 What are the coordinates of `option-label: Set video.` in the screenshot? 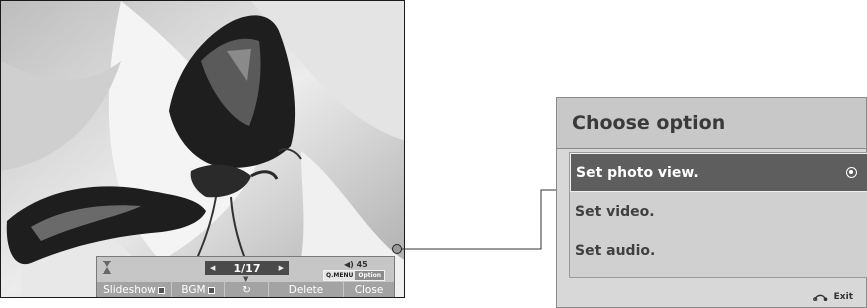 It's located at (615, 211).